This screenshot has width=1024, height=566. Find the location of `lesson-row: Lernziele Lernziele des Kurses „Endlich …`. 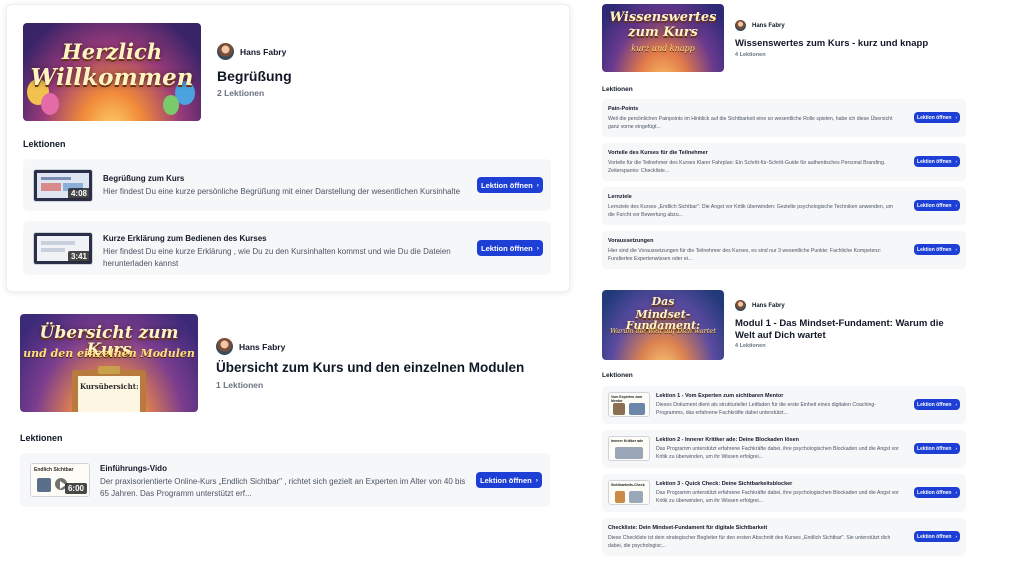

lesson-row: Lernziele Lernziele des Kurses „Endlich … is located at coordinates (784, 206).